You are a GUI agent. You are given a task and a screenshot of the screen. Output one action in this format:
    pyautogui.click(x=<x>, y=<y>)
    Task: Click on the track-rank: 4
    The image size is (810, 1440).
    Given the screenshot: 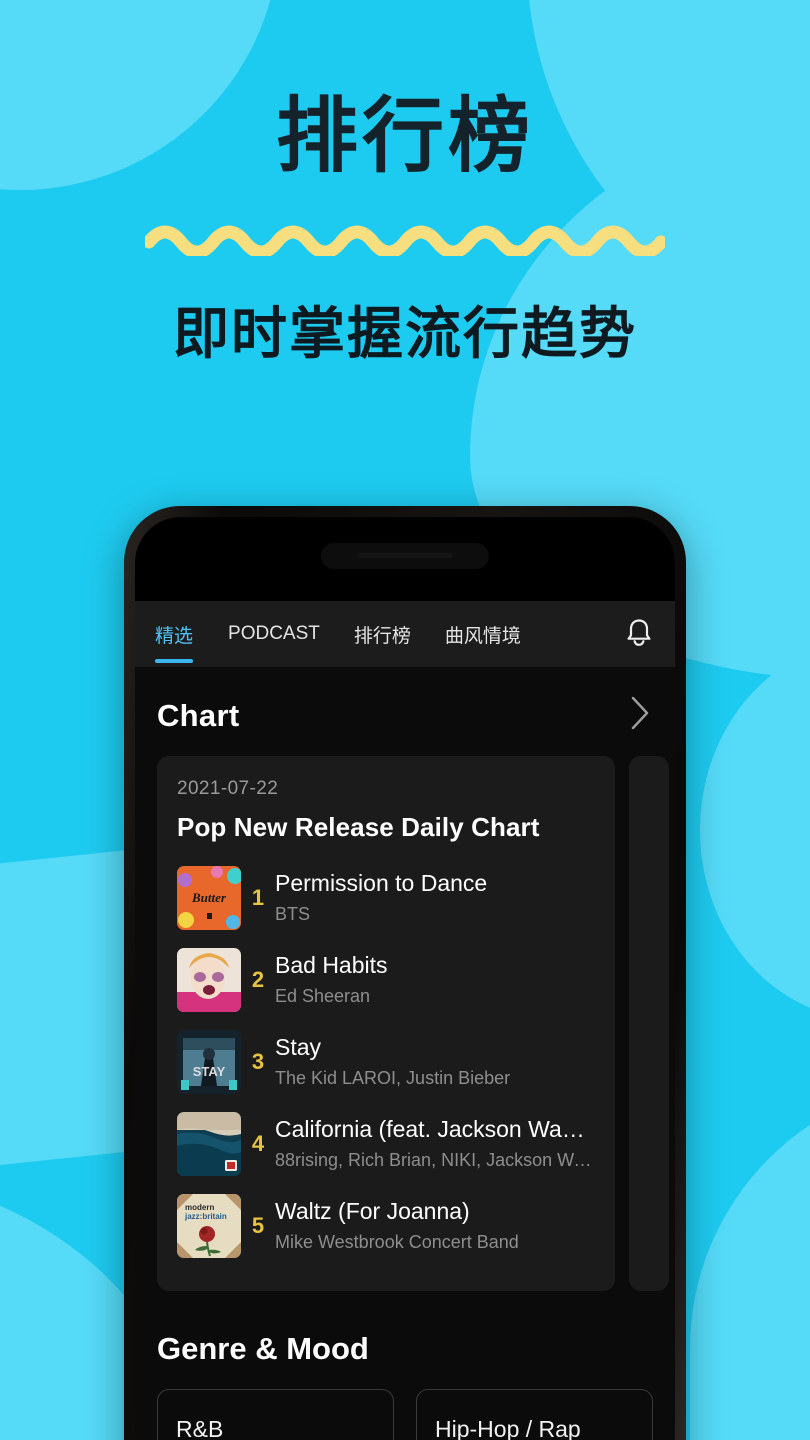 What is the action you would take?
    pyautogui.click(x=258, y=1143)
    